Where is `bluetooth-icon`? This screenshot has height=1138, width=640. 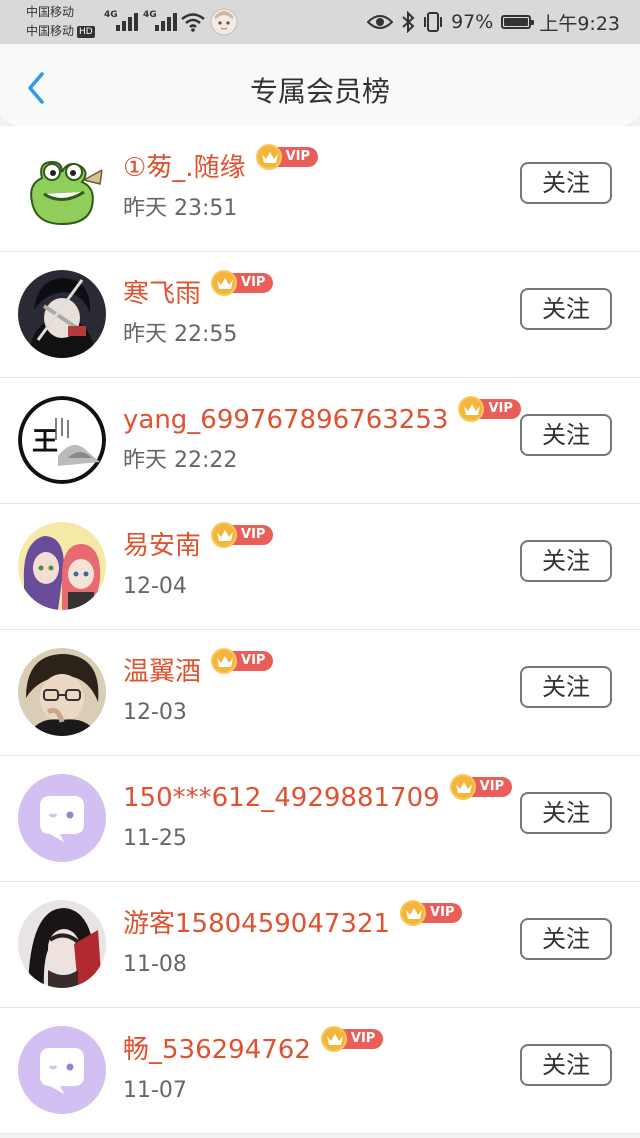
bluetooth-icon is located at coordinates (408, 22).